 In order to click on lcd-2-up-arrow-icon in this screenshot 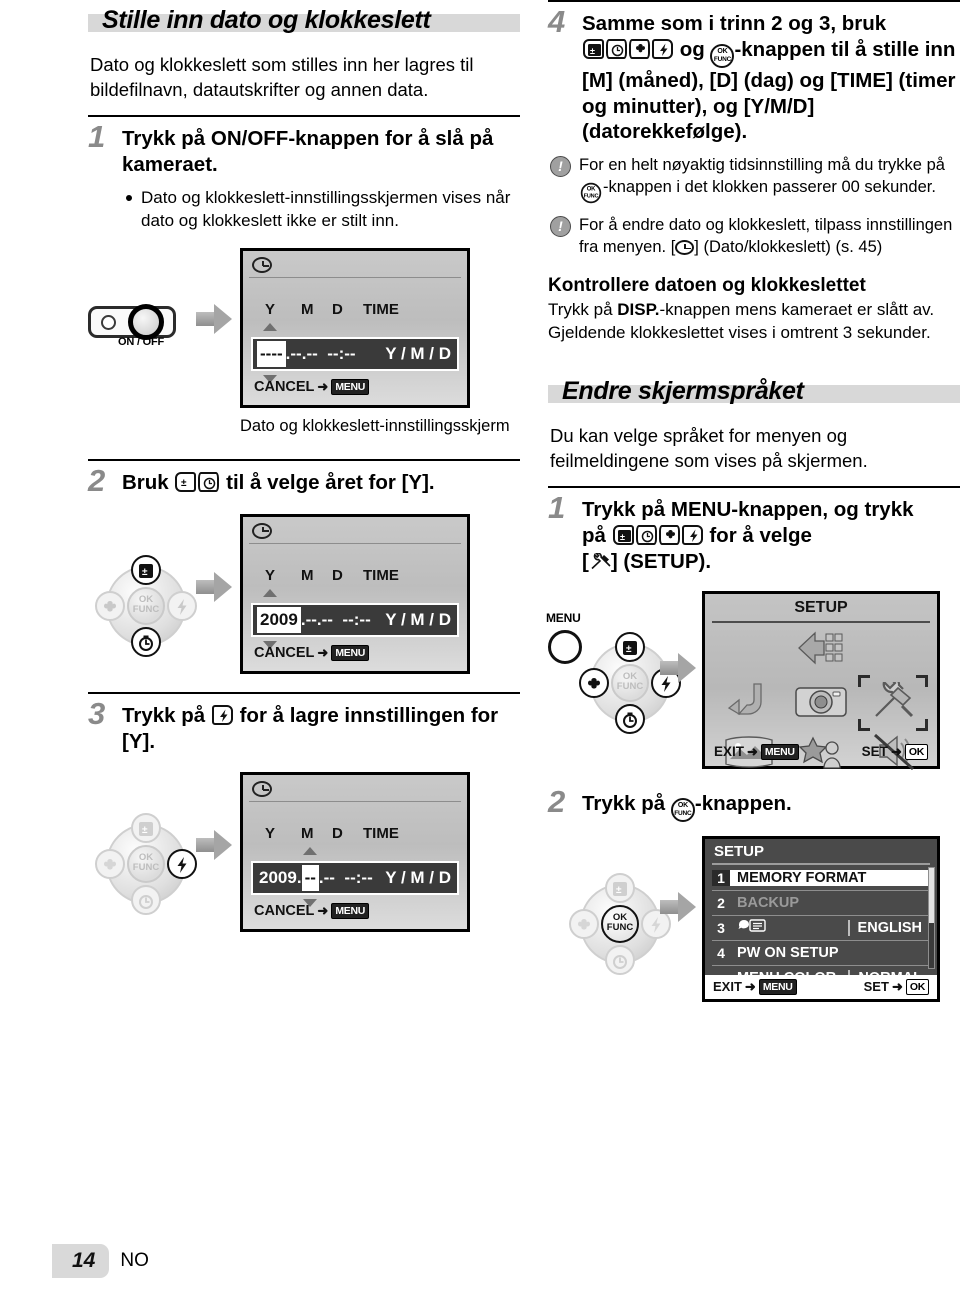, I will do `click(270, 592)`.